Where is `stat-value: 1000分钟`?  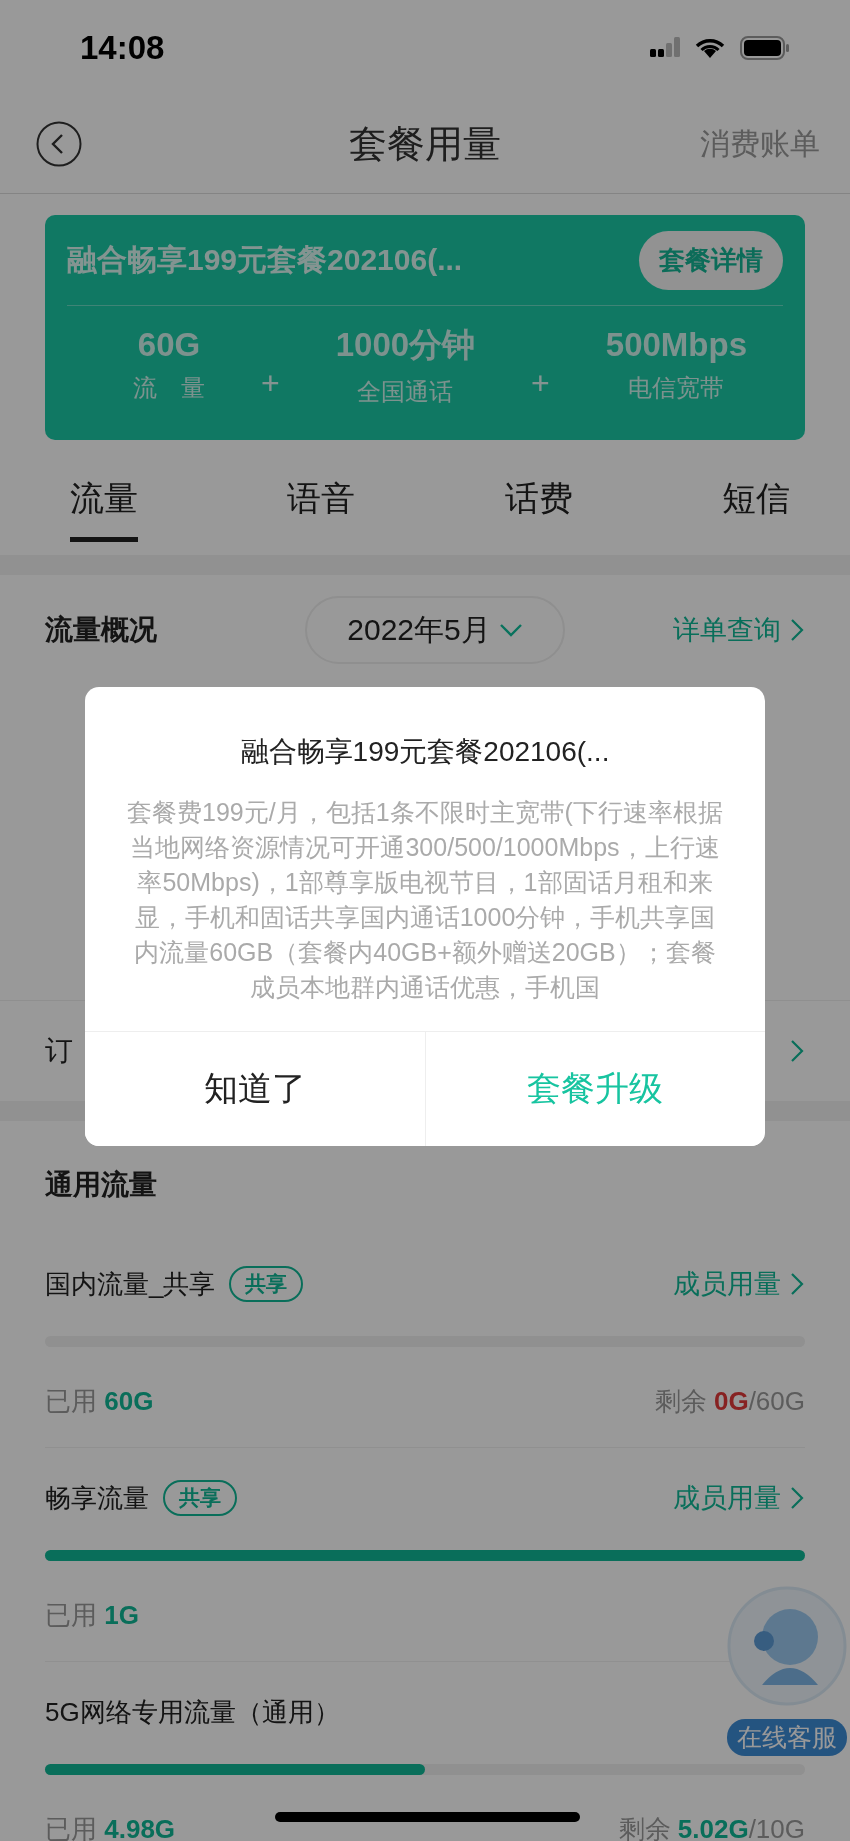
stat-value: 1000分钟 is located at coordinates (405, 344).